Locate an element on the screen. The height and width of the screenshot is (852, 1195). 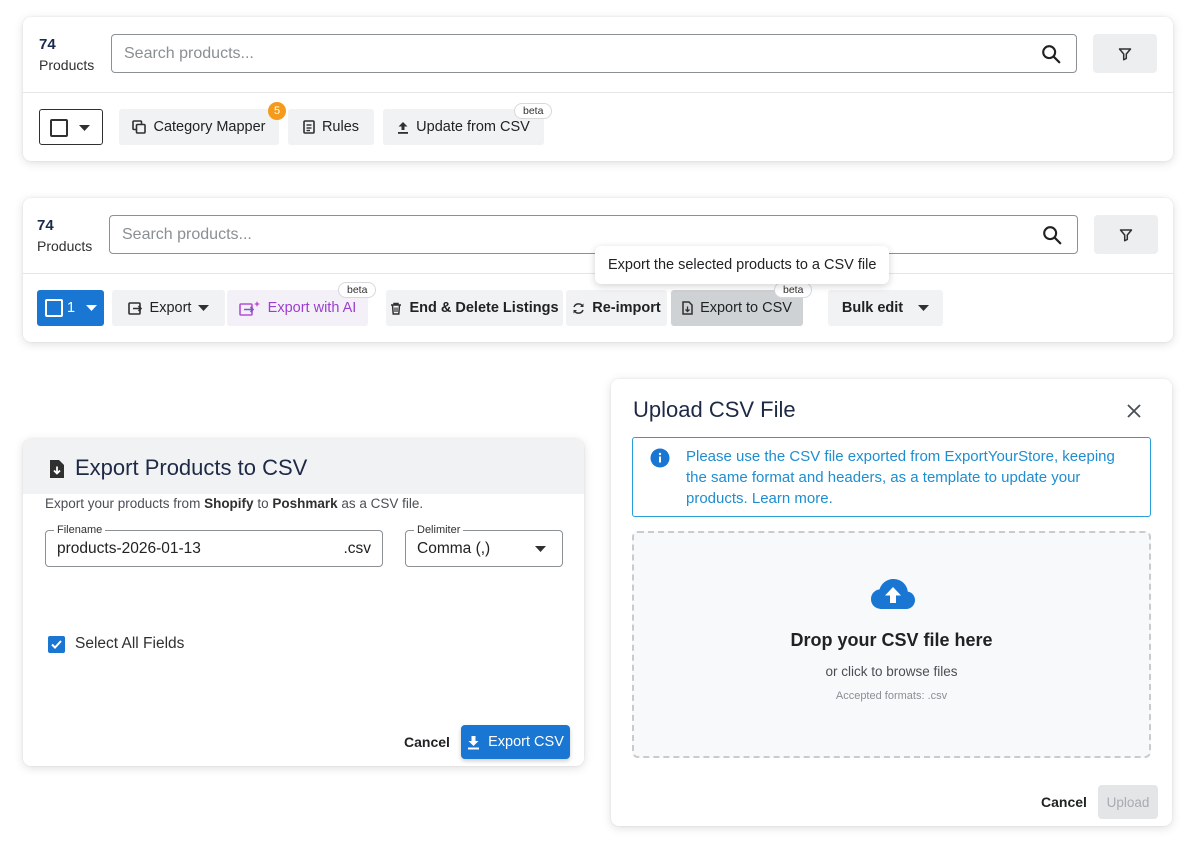
upload-label: Upload is located at coordinates (1128, 802).